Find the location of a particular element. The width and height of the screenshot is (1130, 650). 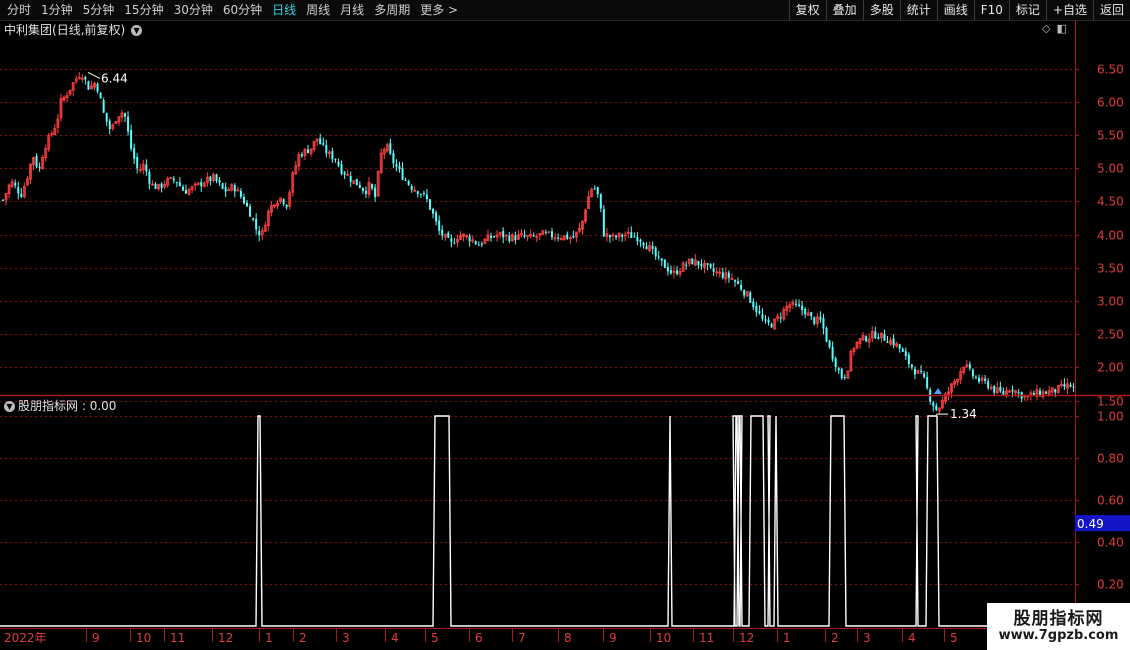

time-tick-label: 10 is located at coordinates (663, 638).